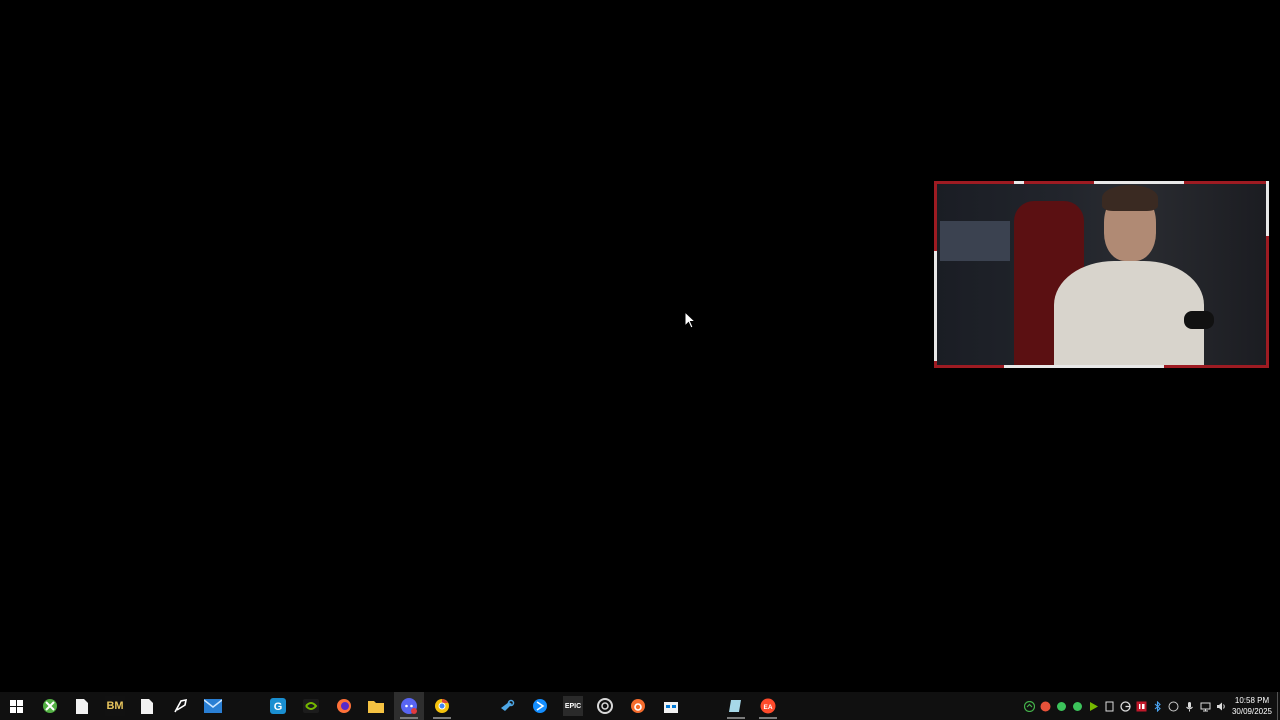 This screenshot has width=1280, height=720. What do you see at coordinates (540, 706) in the screenshot?
I see `battlenet-icon` at bounding box center [540, 706].